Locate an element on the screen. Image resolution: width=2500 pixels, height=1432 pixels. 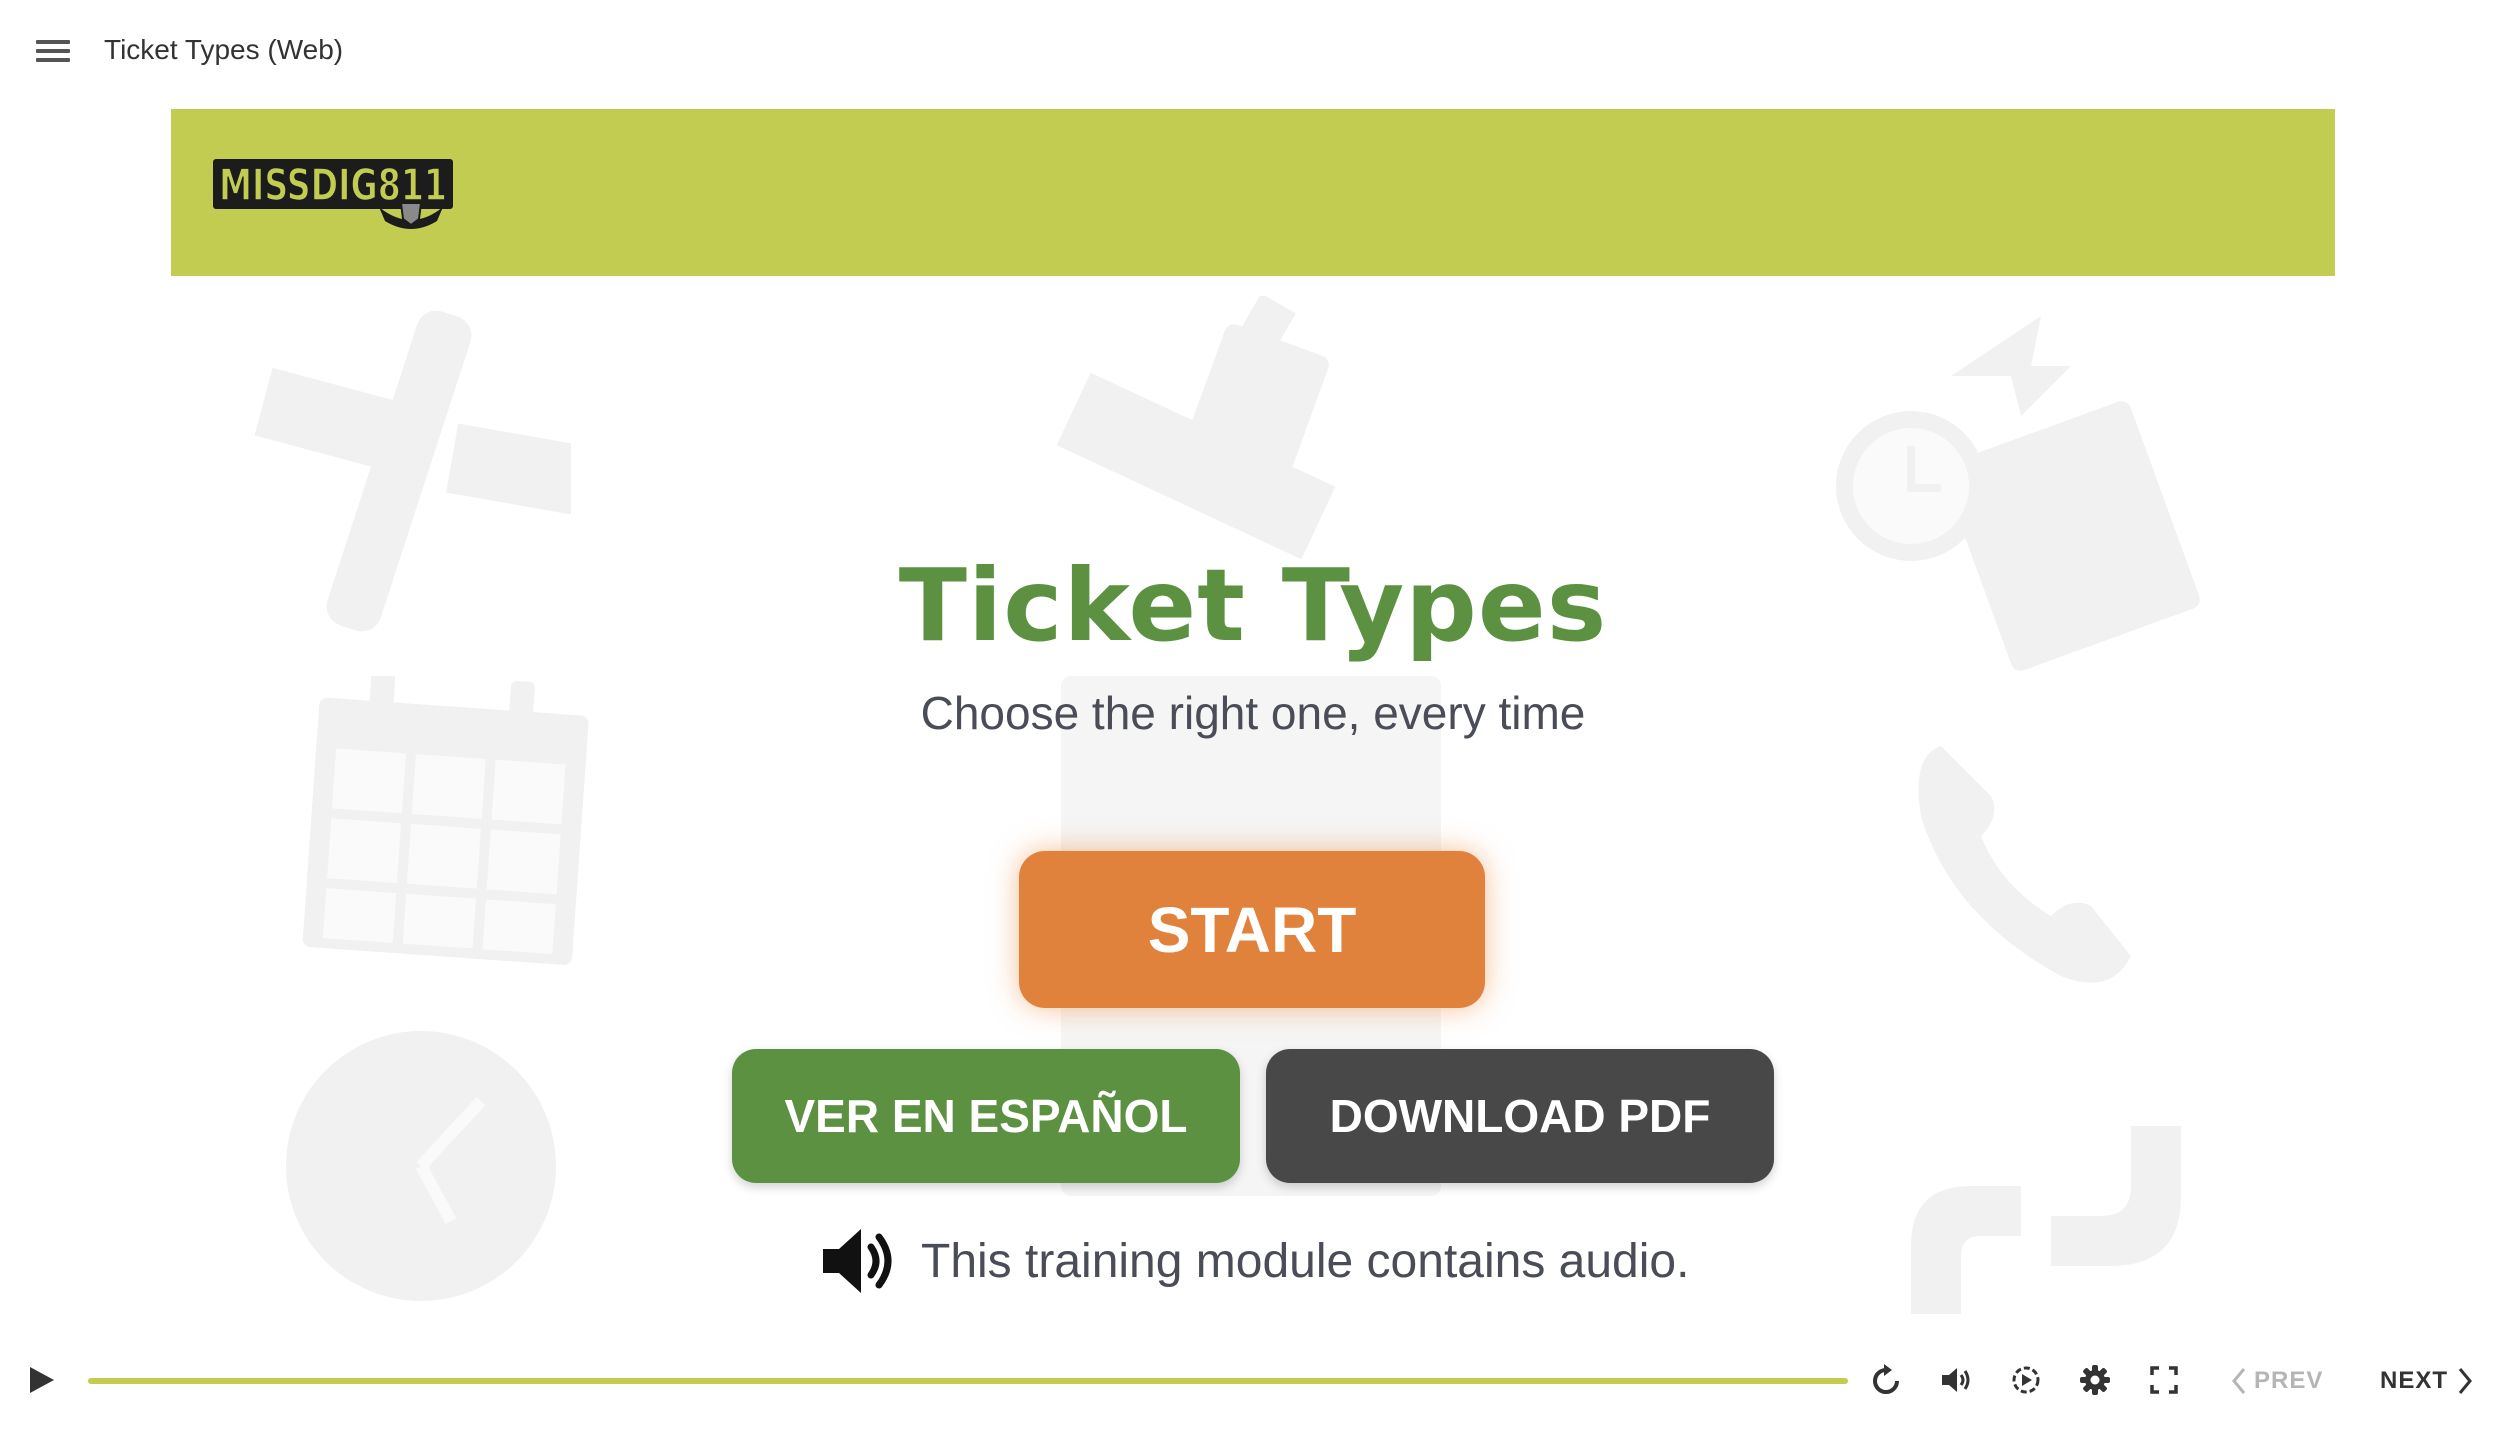
phone-icon is located at coordinates (2024, 864).